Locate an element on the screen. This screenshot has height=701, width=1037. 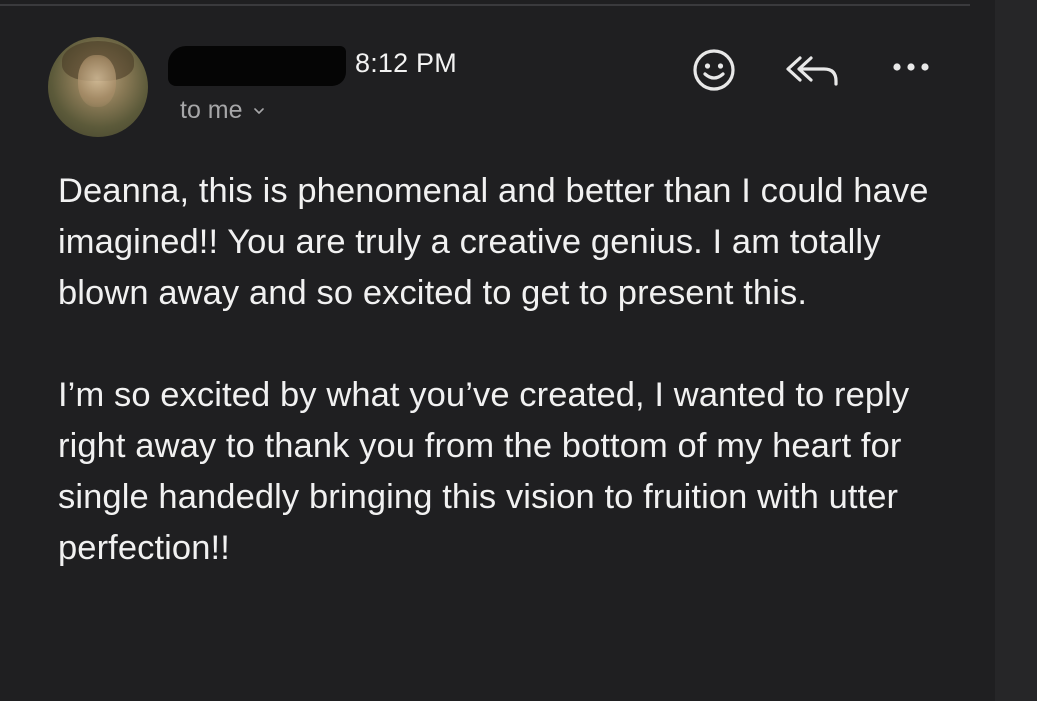
more-options-icon is located at coordinates (911, 67).